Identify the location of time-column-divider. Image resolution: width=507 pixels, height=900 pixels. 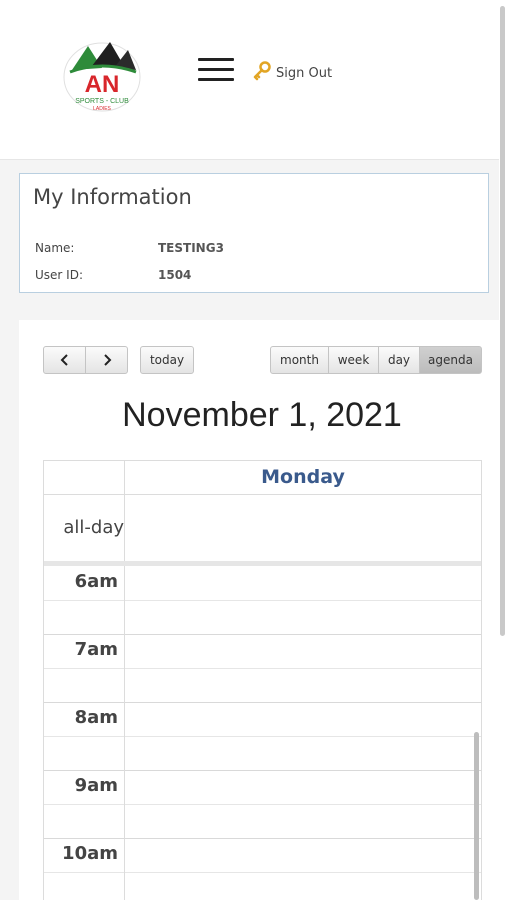
(124, 733).